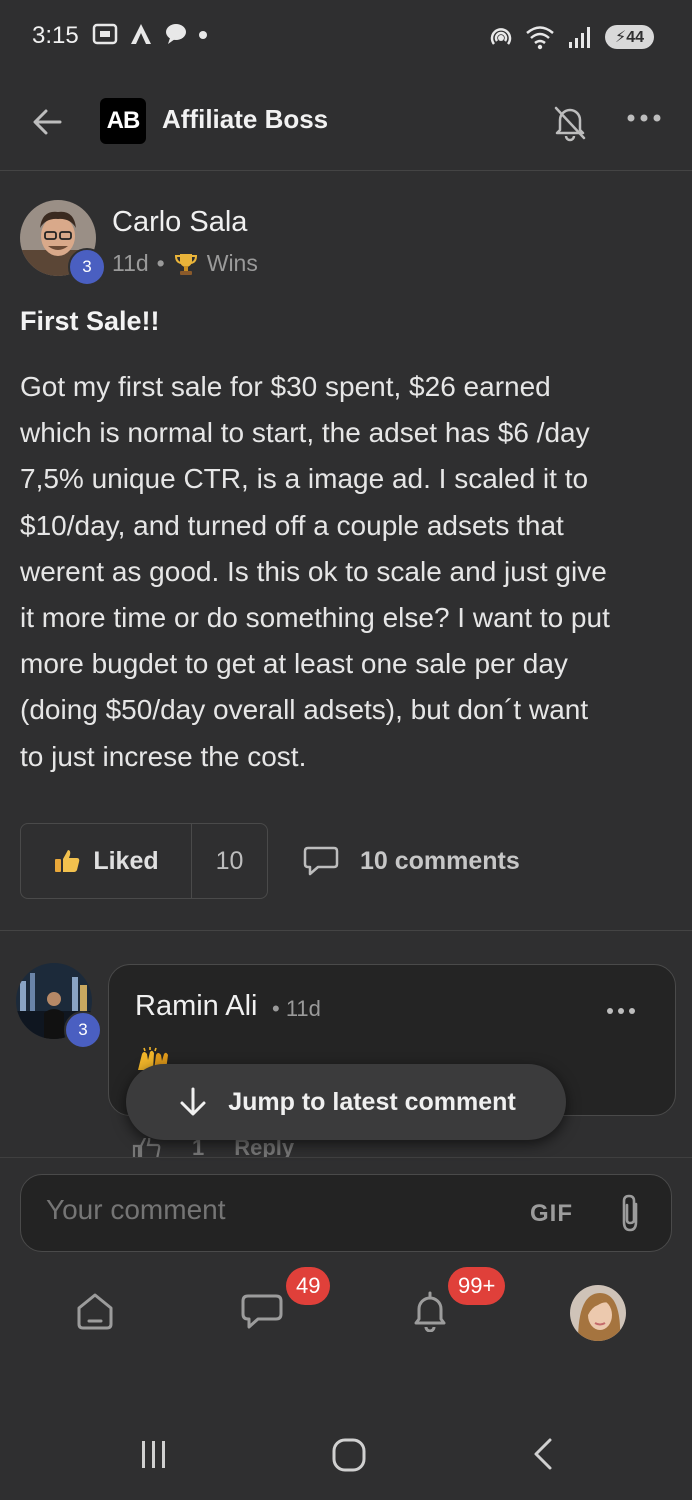 This screenshot has width=692, height=1500. I want to click on like-button: Liked, so click(106, 861).